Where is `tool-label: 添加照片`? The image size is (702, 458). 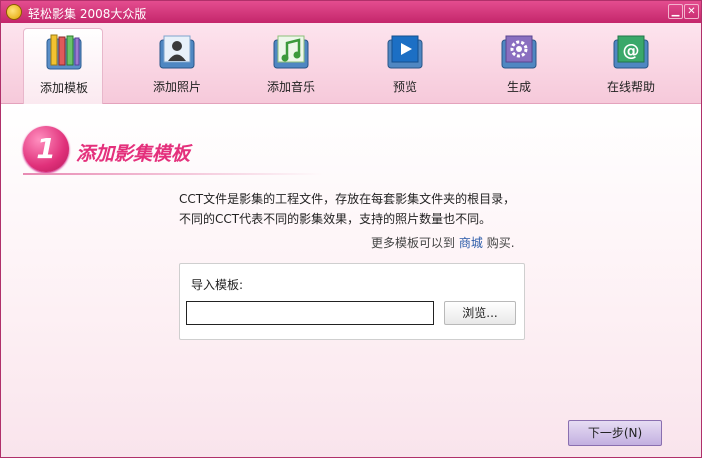
tool-label: 添加照片 is located at coordinates (176, 87).